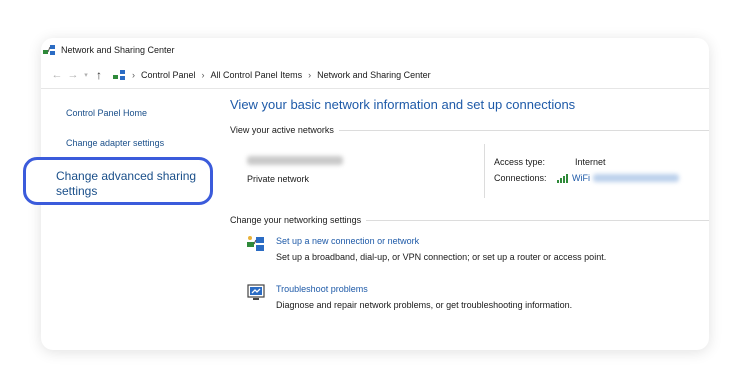 This screenshot has width=750, height=391. Describe the element at coordinates (73, 75) in the screenshot. I see `forward-arrow-icon: →` at that location.